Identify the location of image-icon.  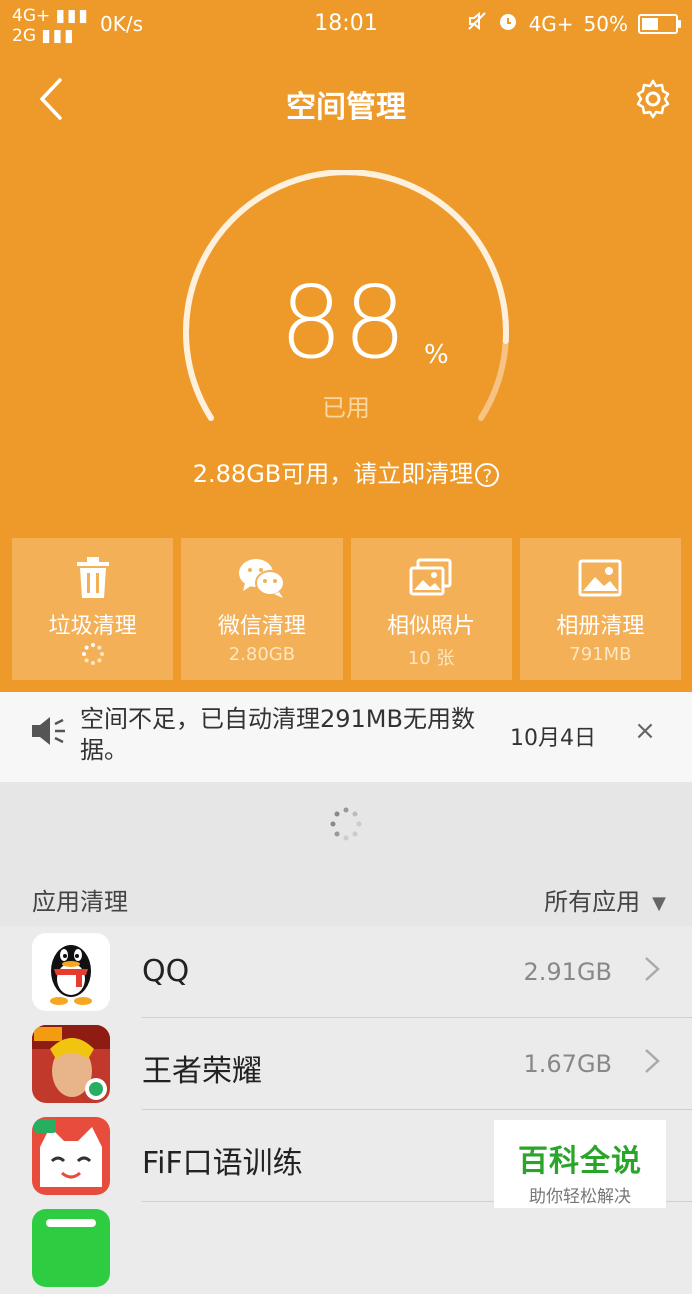
(600, 578).